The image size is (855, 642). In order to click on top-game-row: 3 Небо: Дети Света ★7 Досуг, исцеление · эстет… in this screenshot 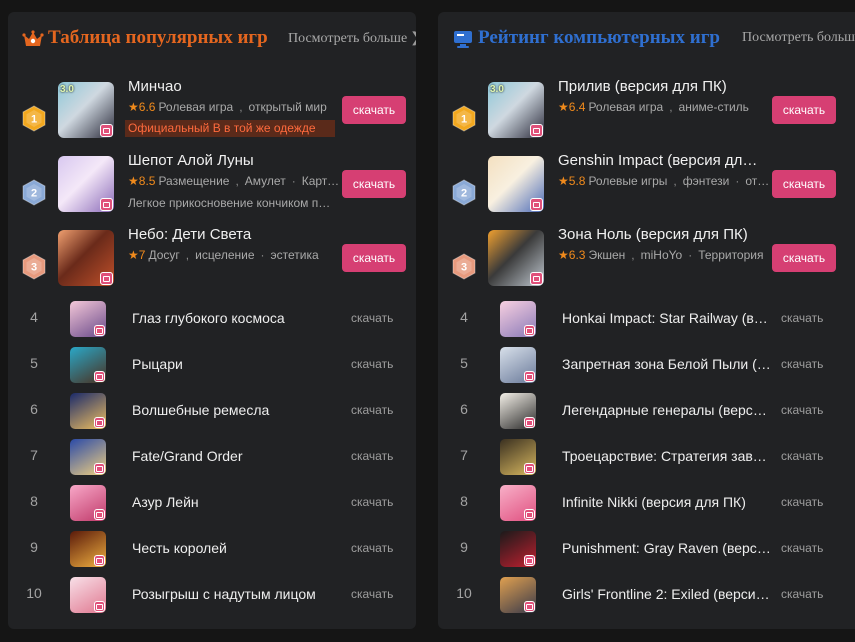, I will do `click(212, 265)`.